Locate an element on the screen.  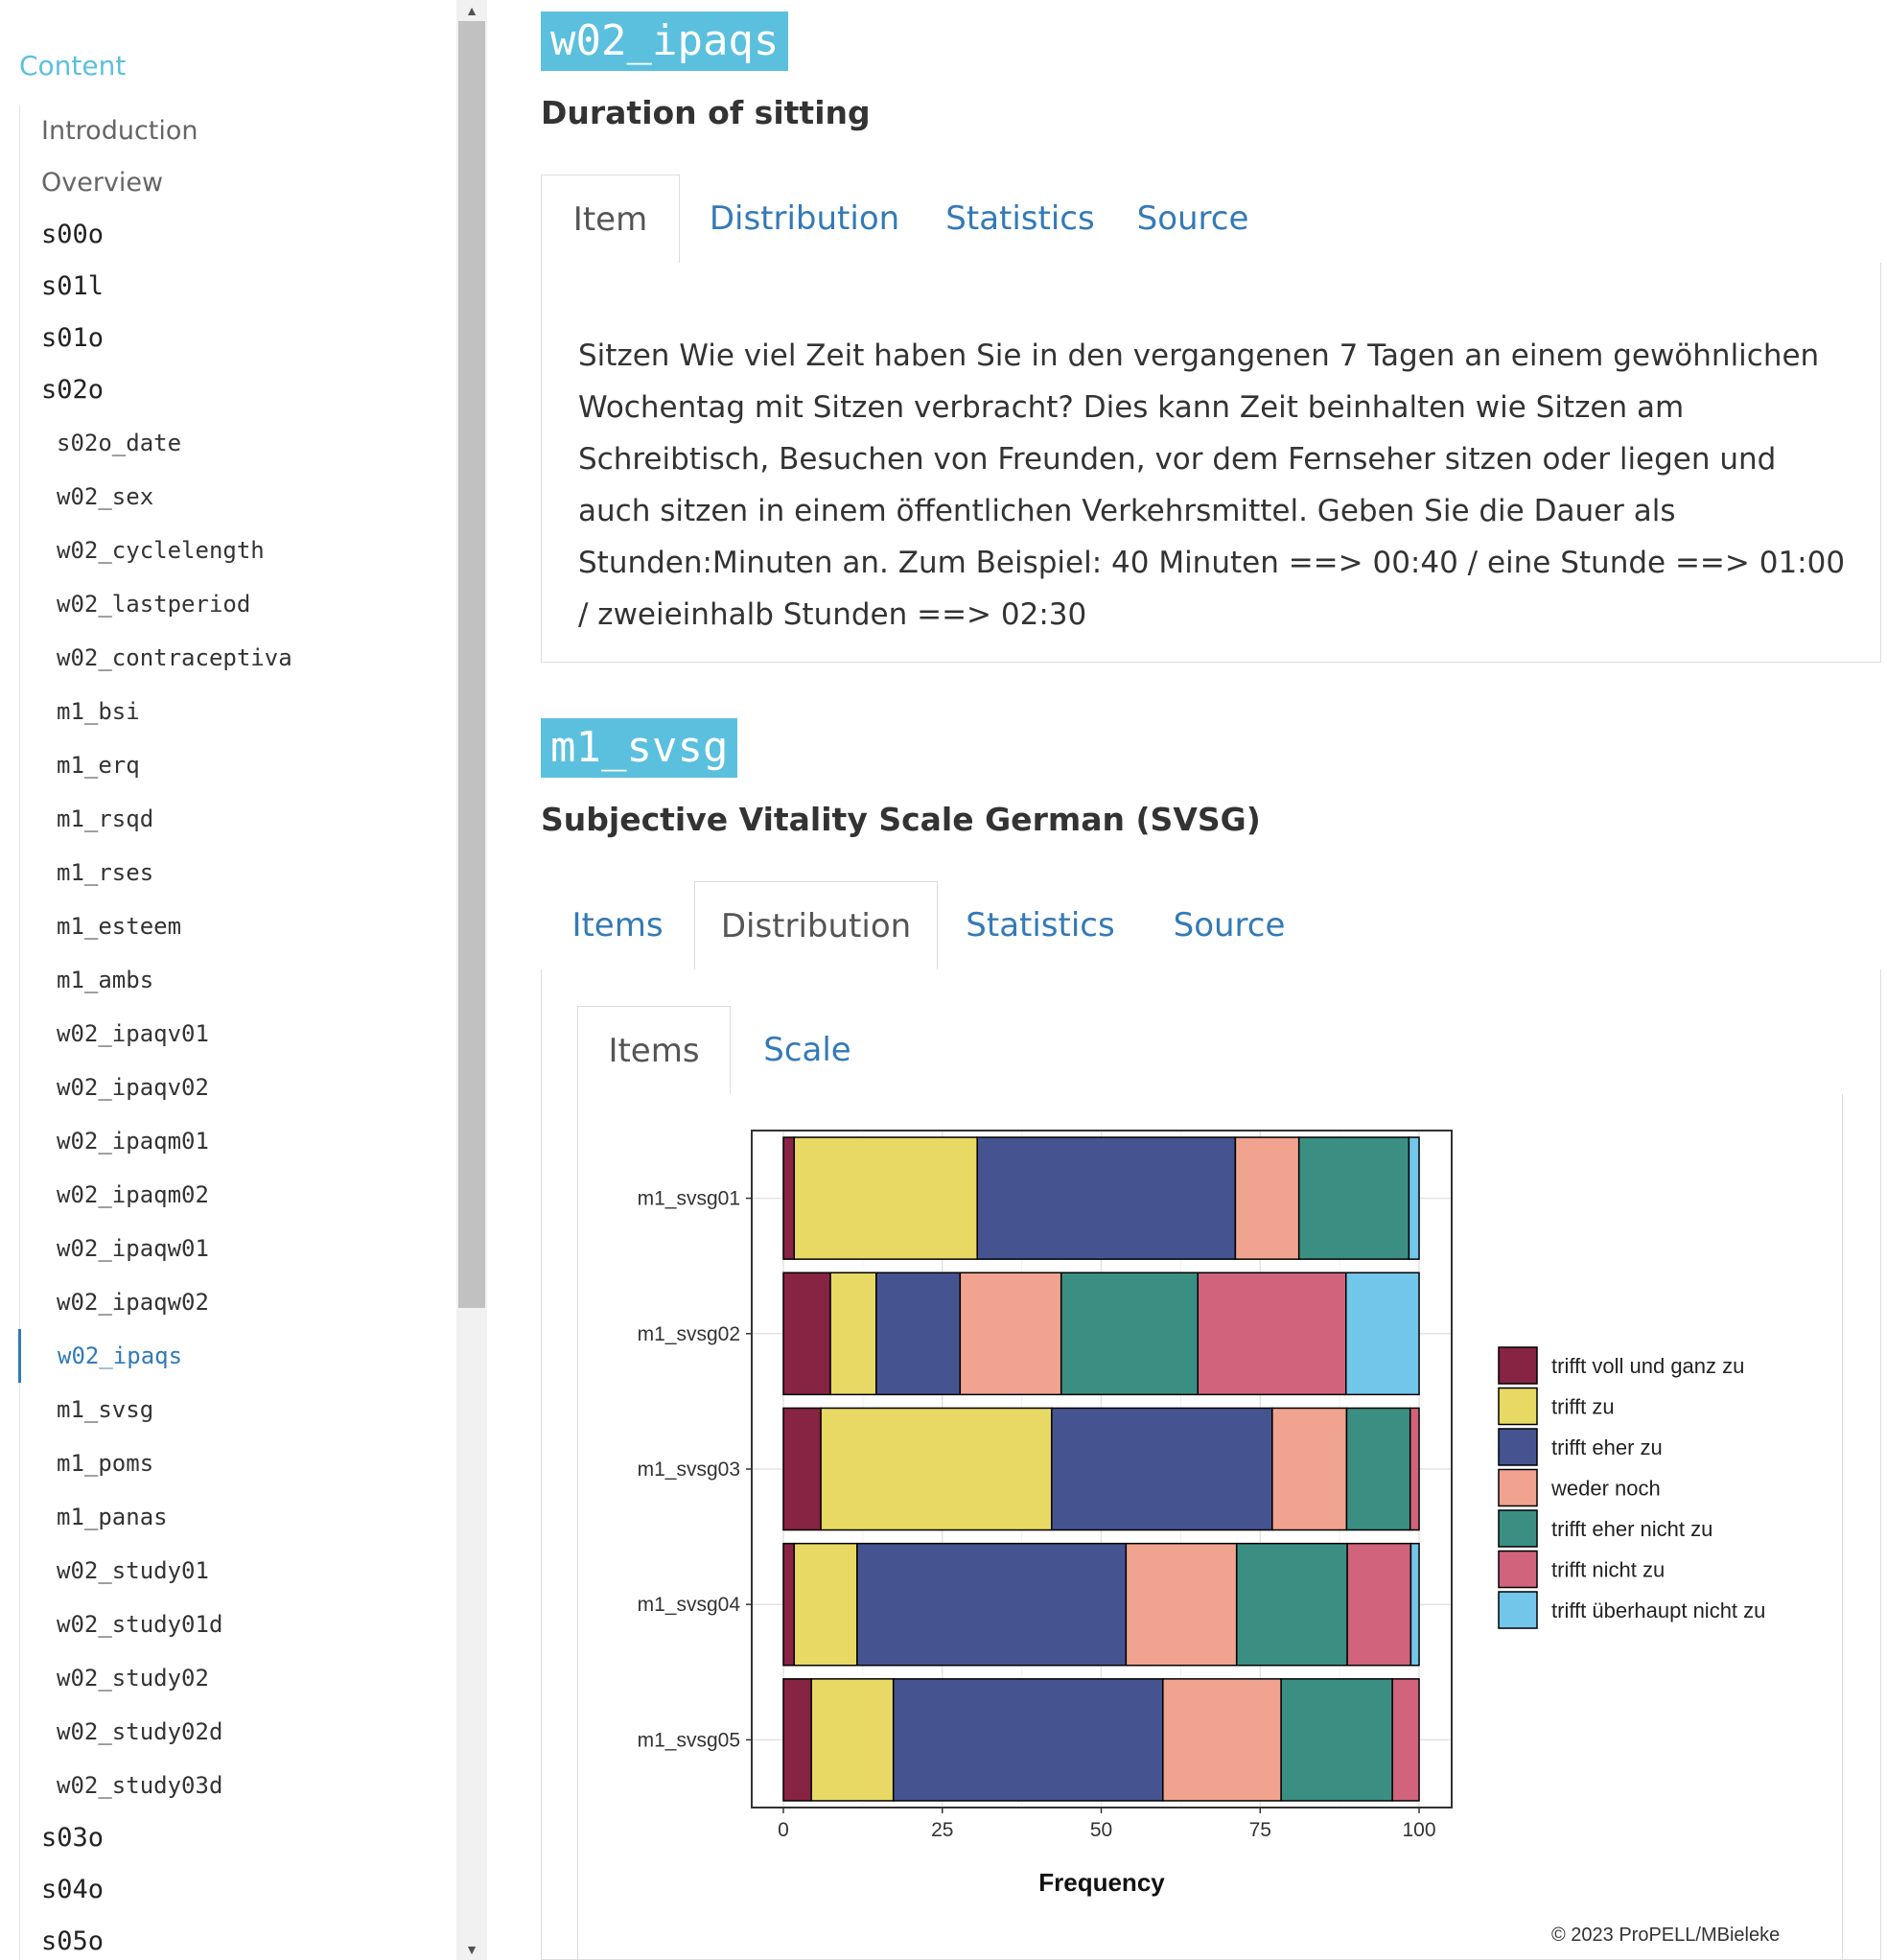
sidebar-item-m1-panas: m1_panas is located at coordinates (231, 1517).